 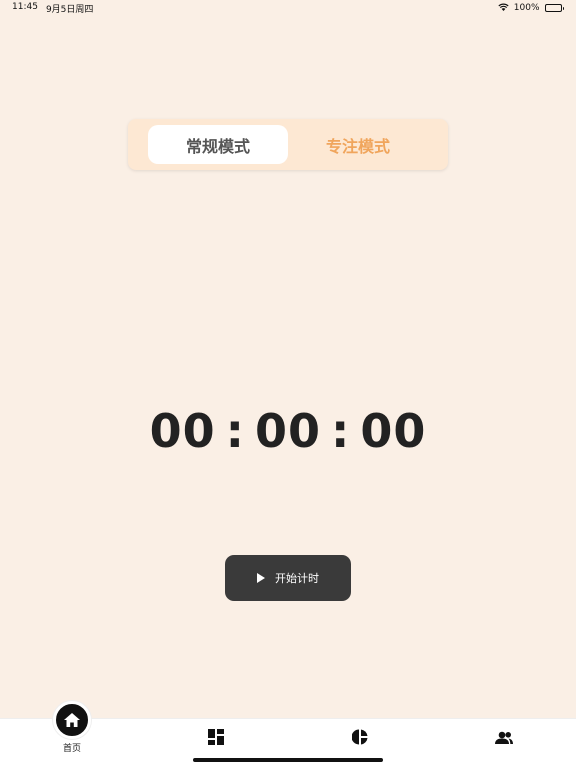 I want to click on play-icon, so click(x=261, y=578).